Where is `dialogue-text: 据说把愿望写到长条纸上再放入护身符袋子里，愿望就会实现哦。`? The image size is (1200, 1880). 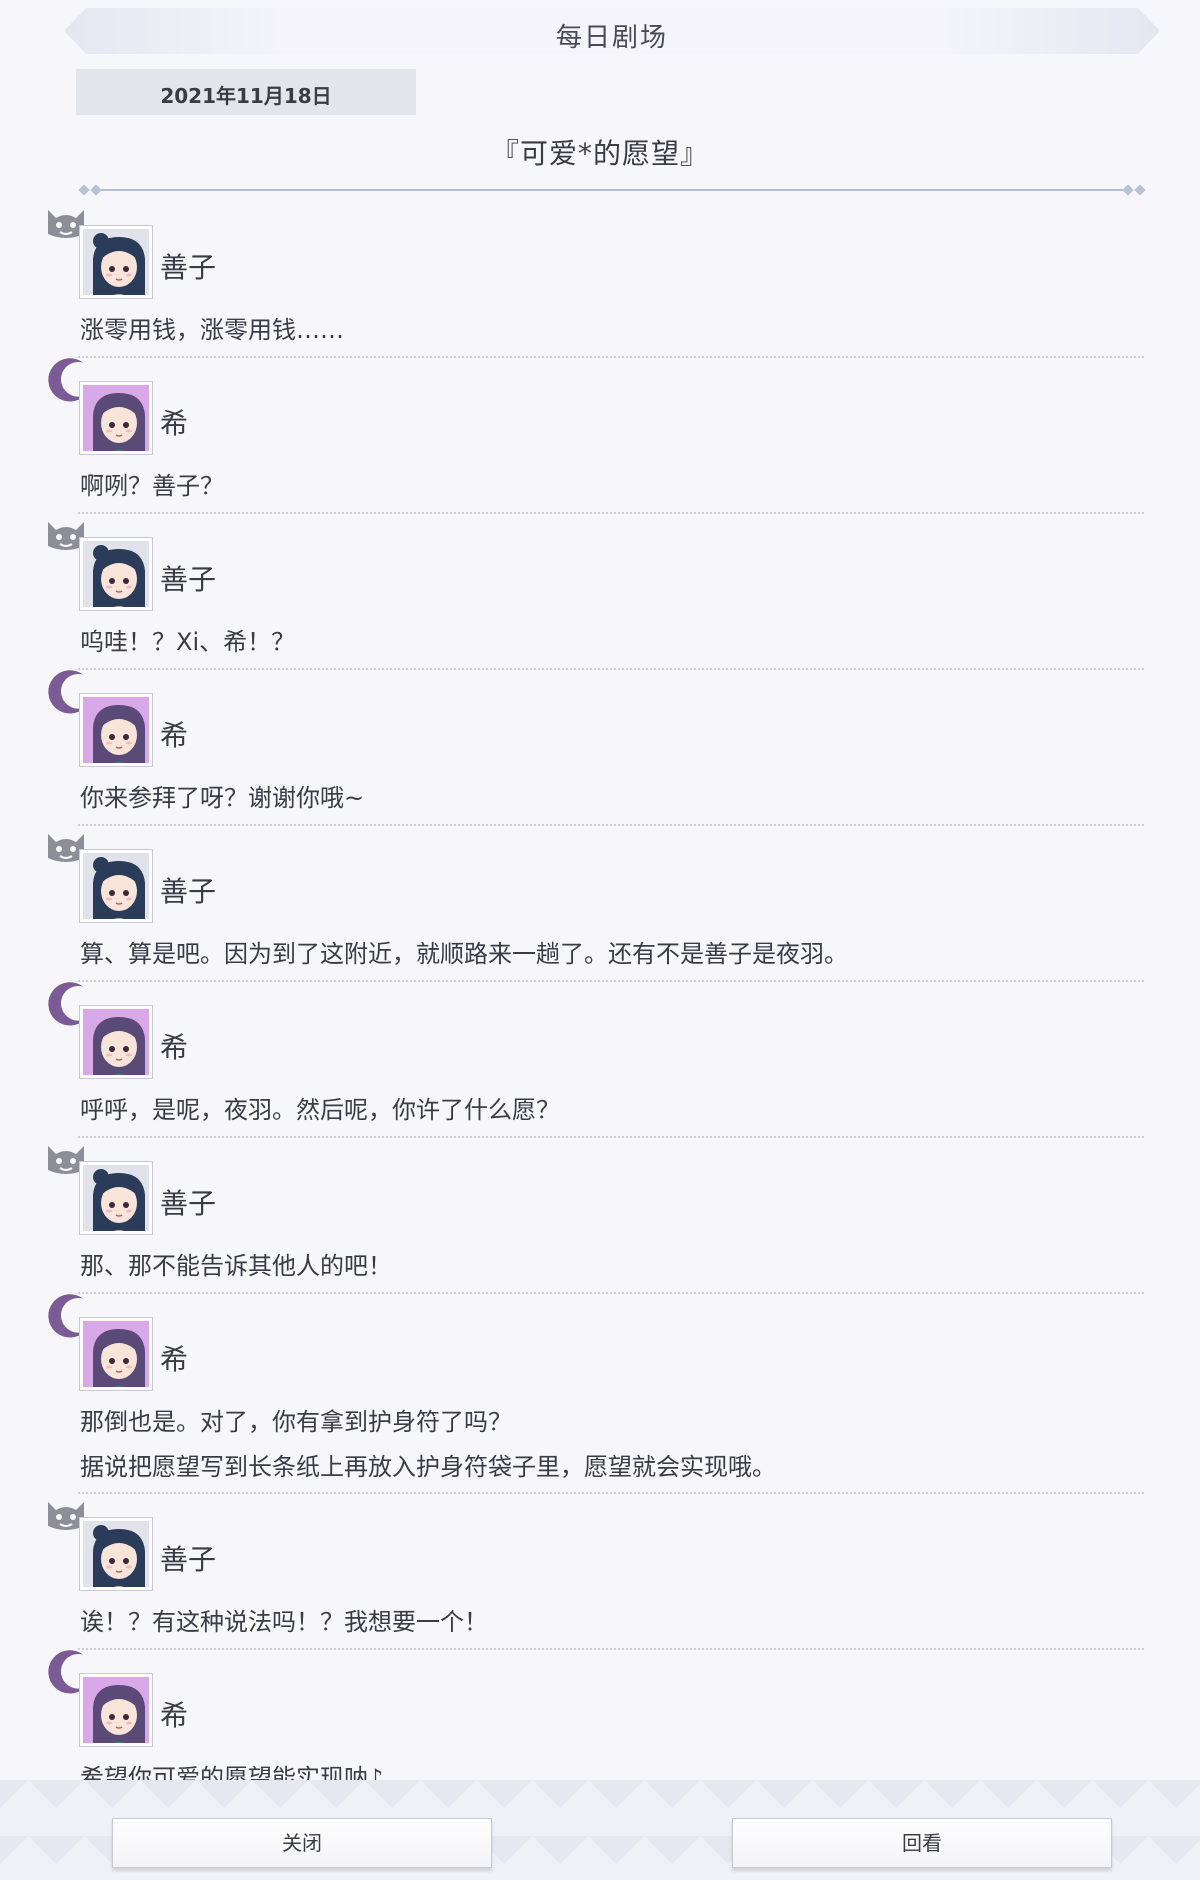 dialogue-text: 据说把愿望写到长条纸上再放入护身符袋子里，愿望就会实现哦。 is located at coordinates (428, 1467).